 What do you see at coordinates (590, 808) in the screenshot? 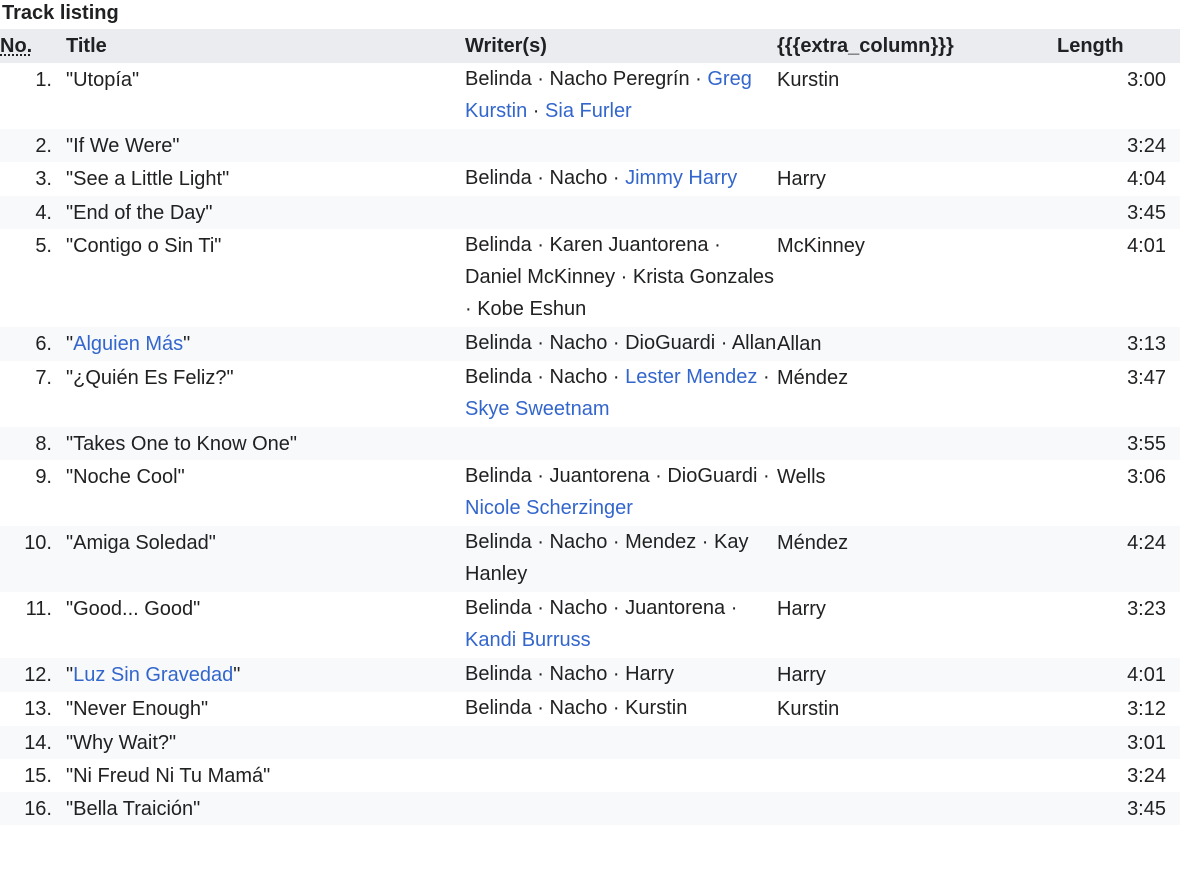
I see `table-row: 16. "Bella Traición" 3:45` at bounding box center [590, 808].